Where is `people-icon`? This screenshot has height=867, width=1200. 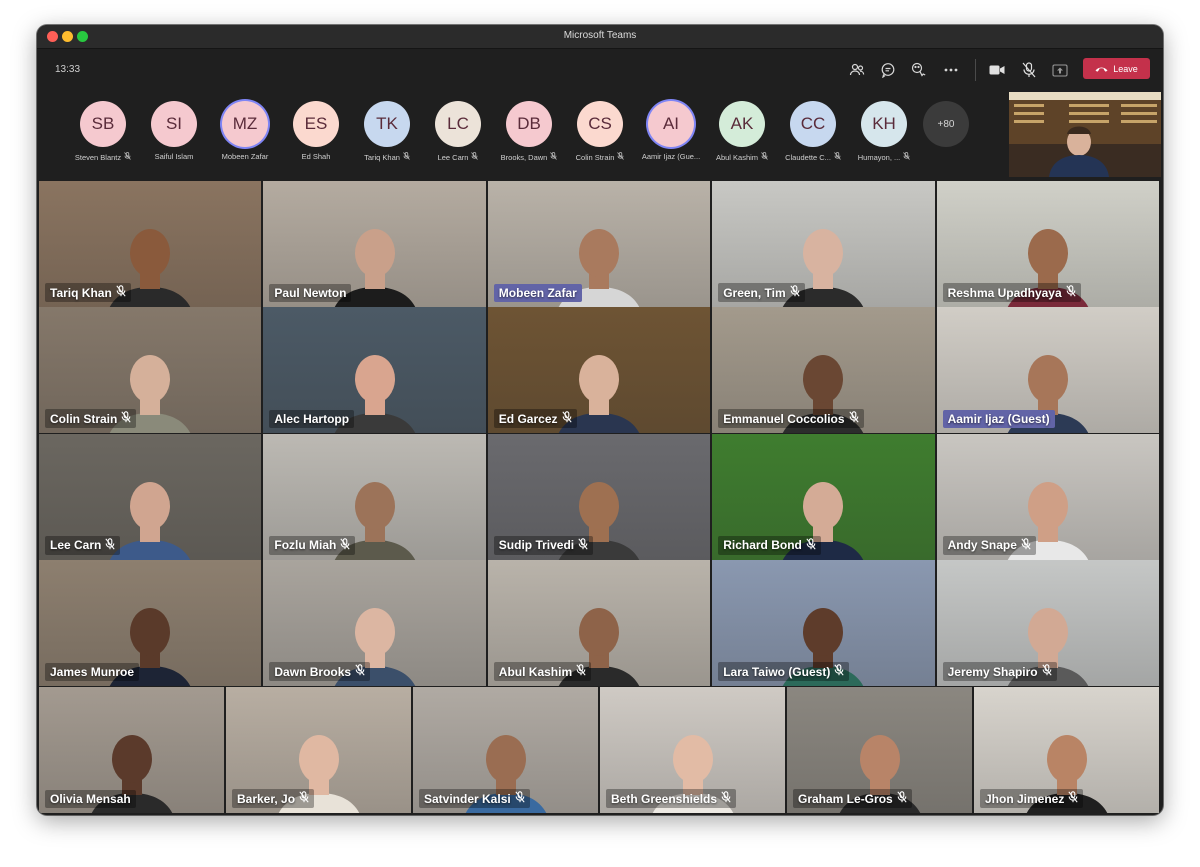 people-icon is located at coordinates (857, 70).